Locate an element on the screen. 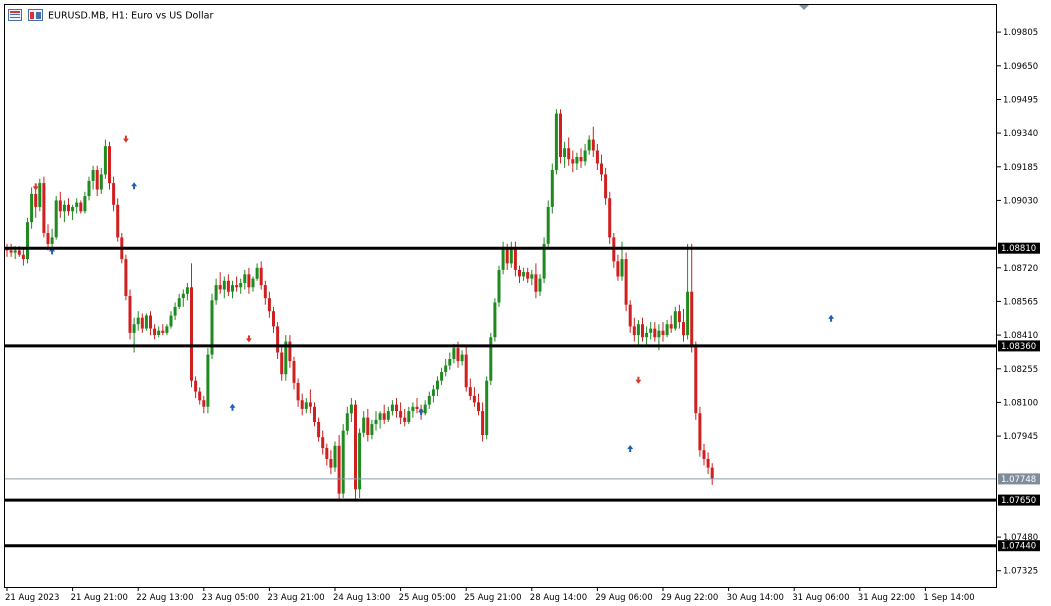 The height and width of the screenshot is (606, 1051). x-tick-label: 23 Aug 21:00 is located at coordinates (295, 598).